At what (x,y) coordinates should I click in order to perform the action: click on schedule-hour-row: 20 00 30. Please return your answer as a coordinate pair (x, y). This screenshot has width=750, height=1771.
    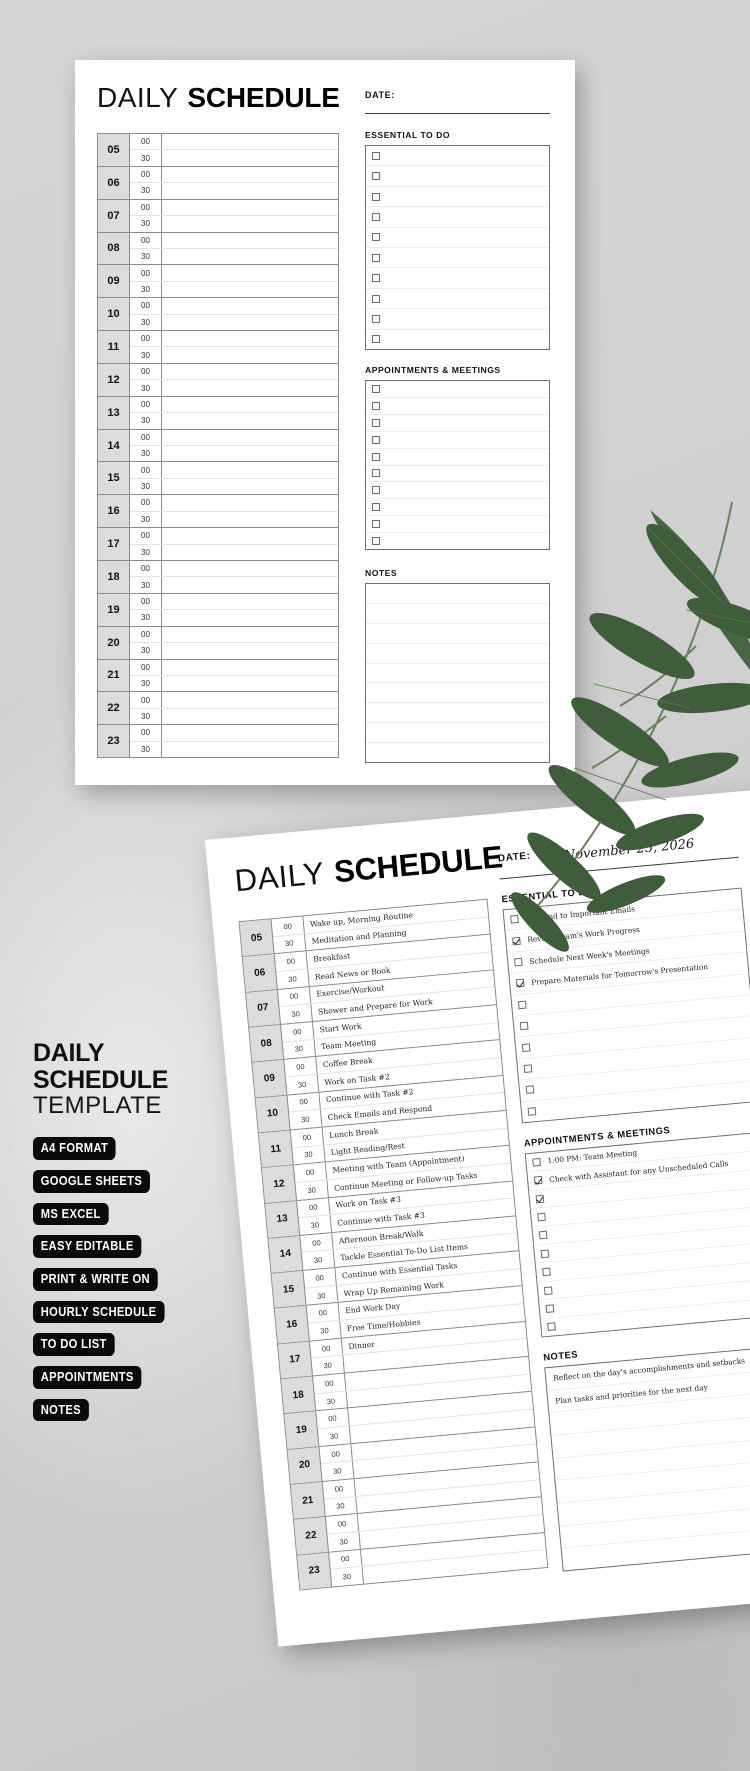
    Looking at the image, I should click on (218, 643).